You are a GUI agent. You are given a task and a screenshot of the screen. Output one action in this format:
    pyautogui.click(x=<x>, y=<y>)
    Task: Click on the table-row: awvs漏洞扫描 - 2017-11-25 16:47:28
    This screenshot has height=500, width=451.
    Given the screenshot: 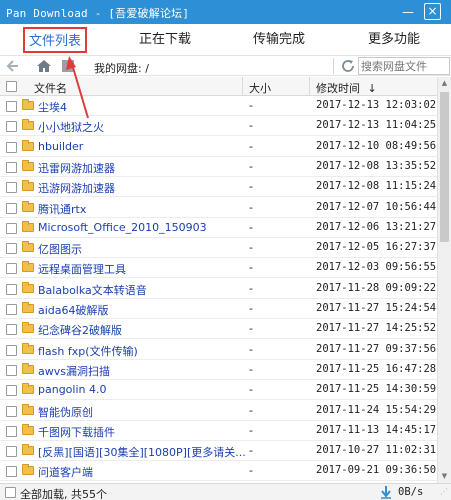 What is the action you would take?
    pyautogui.click(x=218, y=370)
    